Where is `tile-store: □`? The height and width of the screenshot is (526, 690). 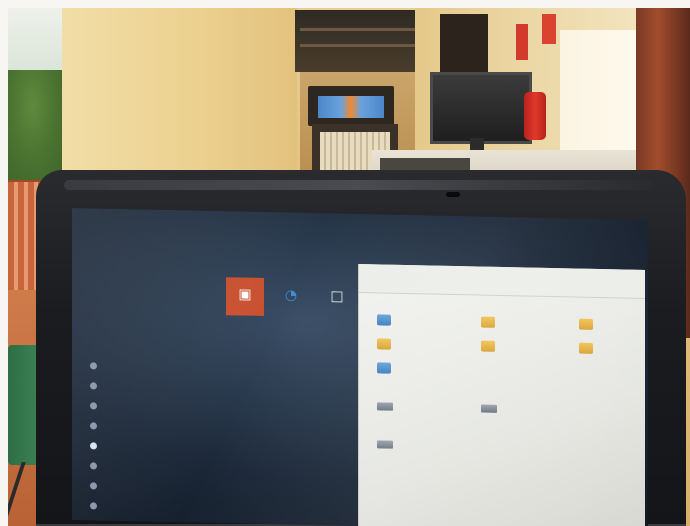 tile-store: □ is located at coordinates (337, 298).